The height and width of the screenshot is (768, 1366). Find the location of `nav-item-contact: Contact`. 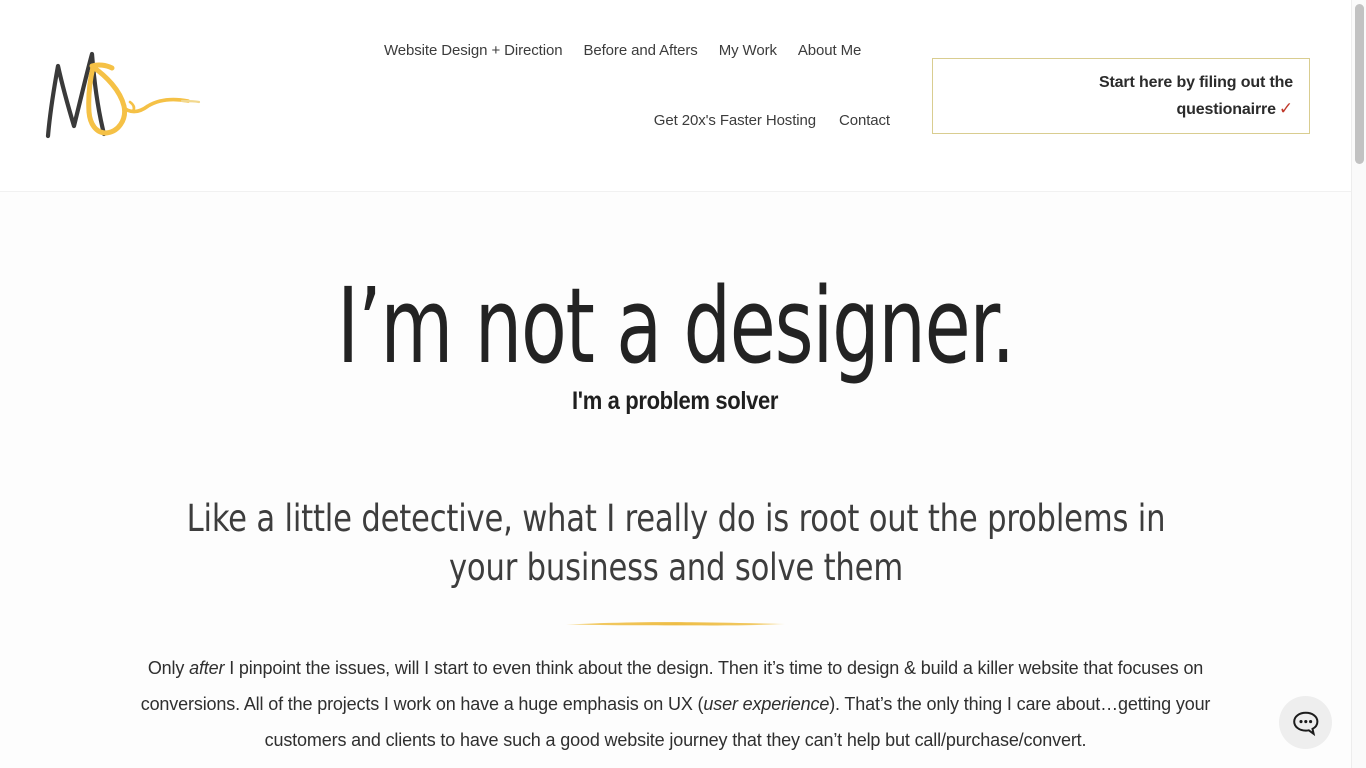

nav-item-contact: Contact is located at coordinates (864, 121).